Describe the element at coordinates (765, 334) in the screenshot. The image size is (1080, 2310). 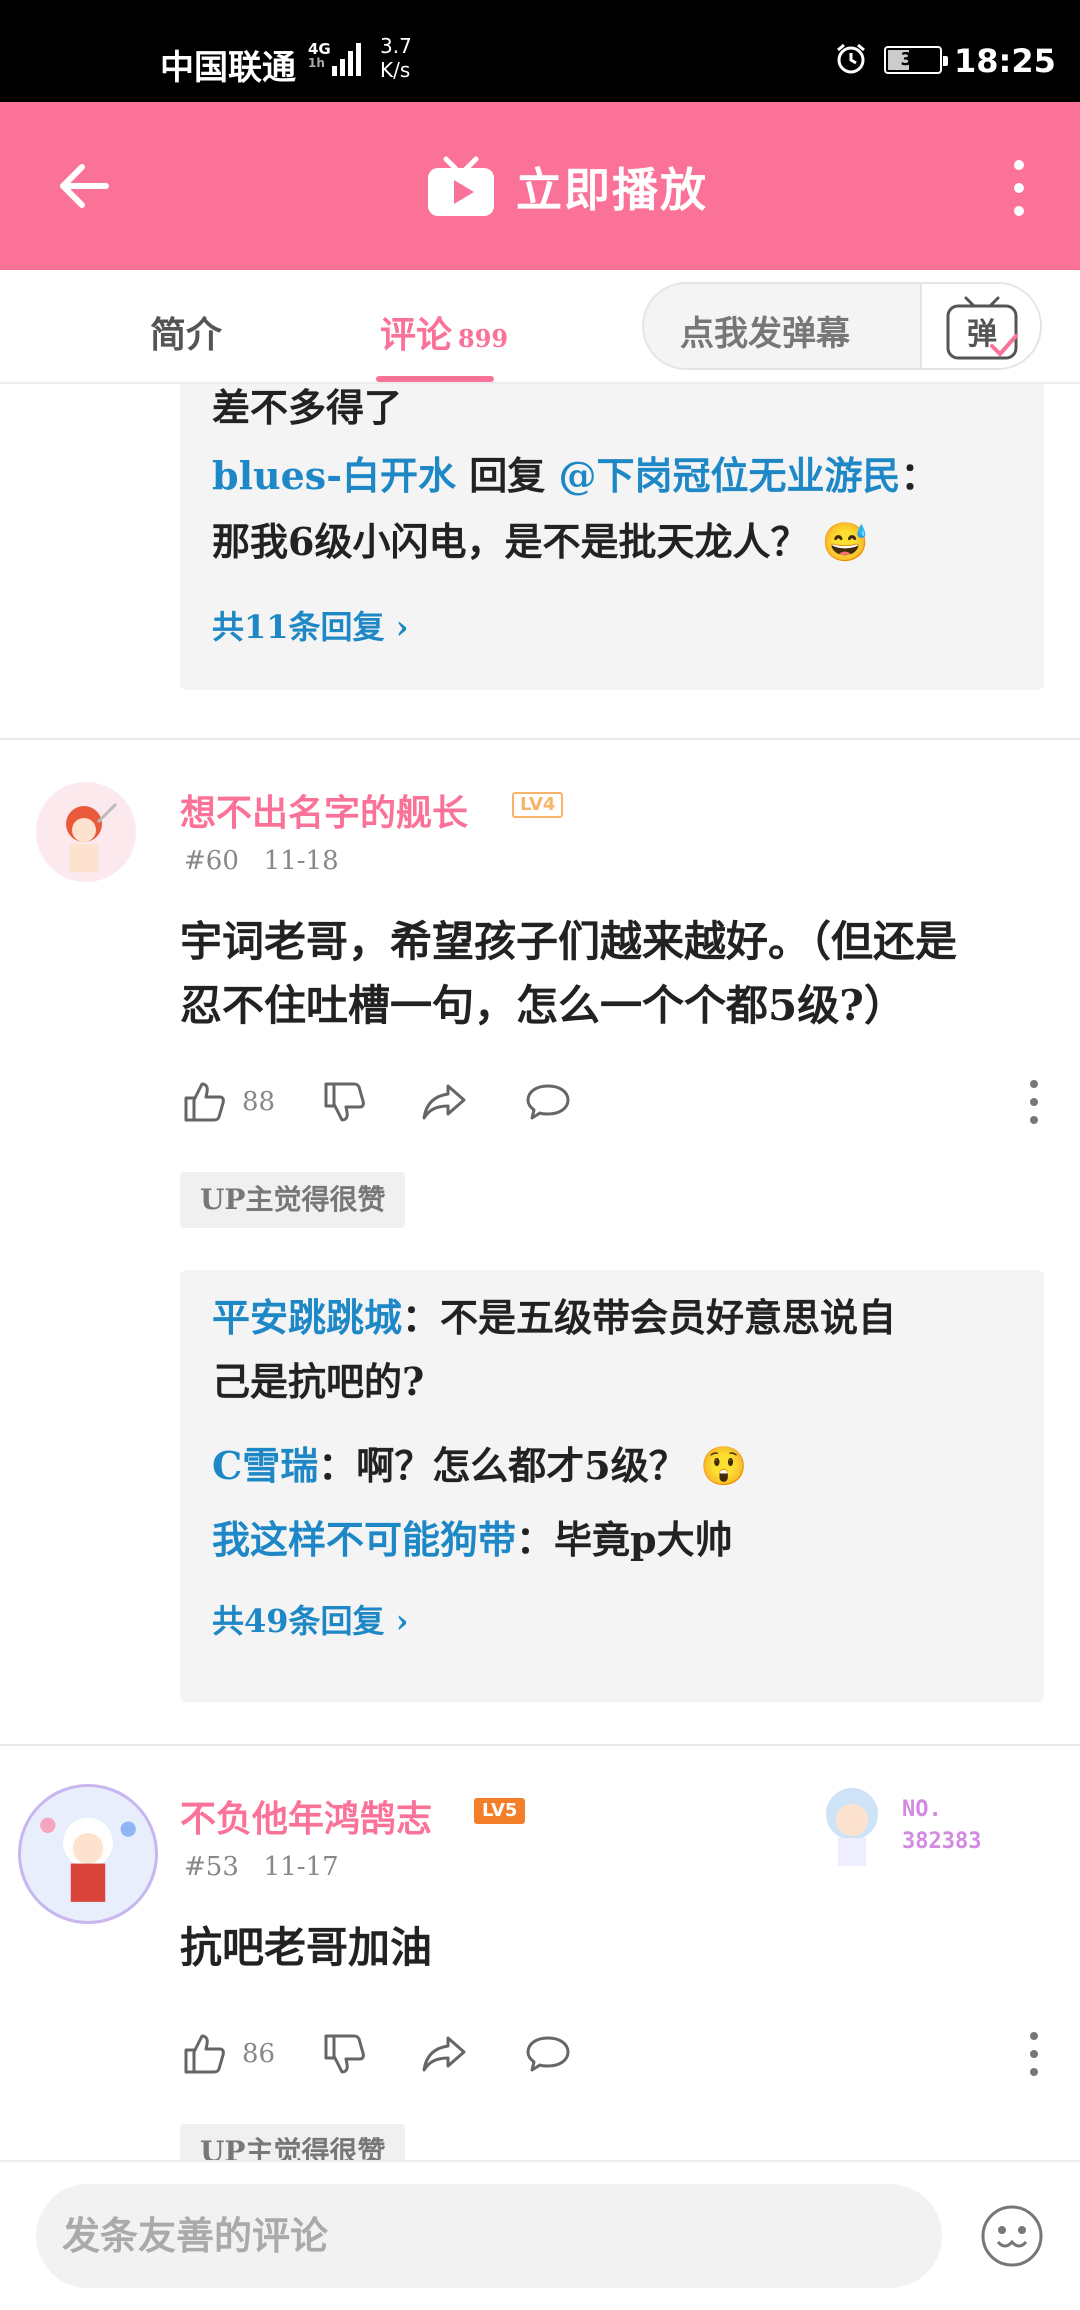
I see `danmaku-placeholder: 点我发弹幕` at that location.